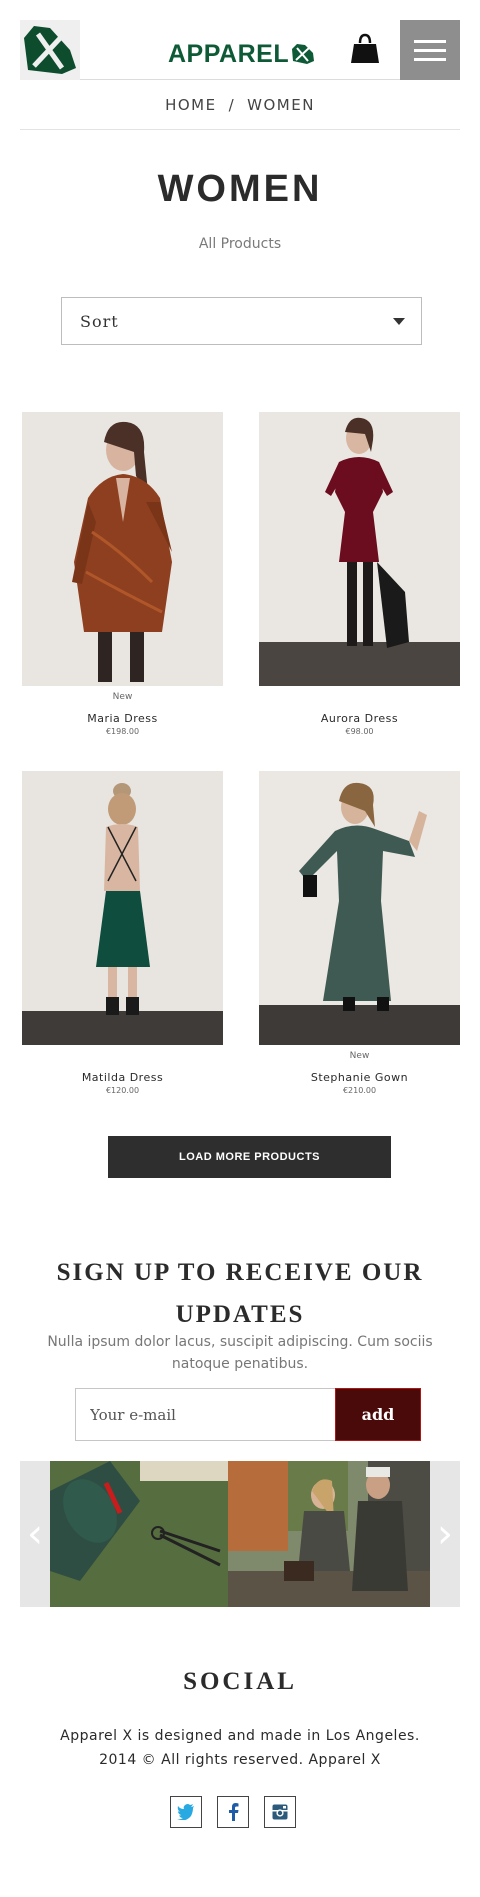  Describe the element at coordinates (205, 1414) in the screenshot. I see `email-field` at that location.